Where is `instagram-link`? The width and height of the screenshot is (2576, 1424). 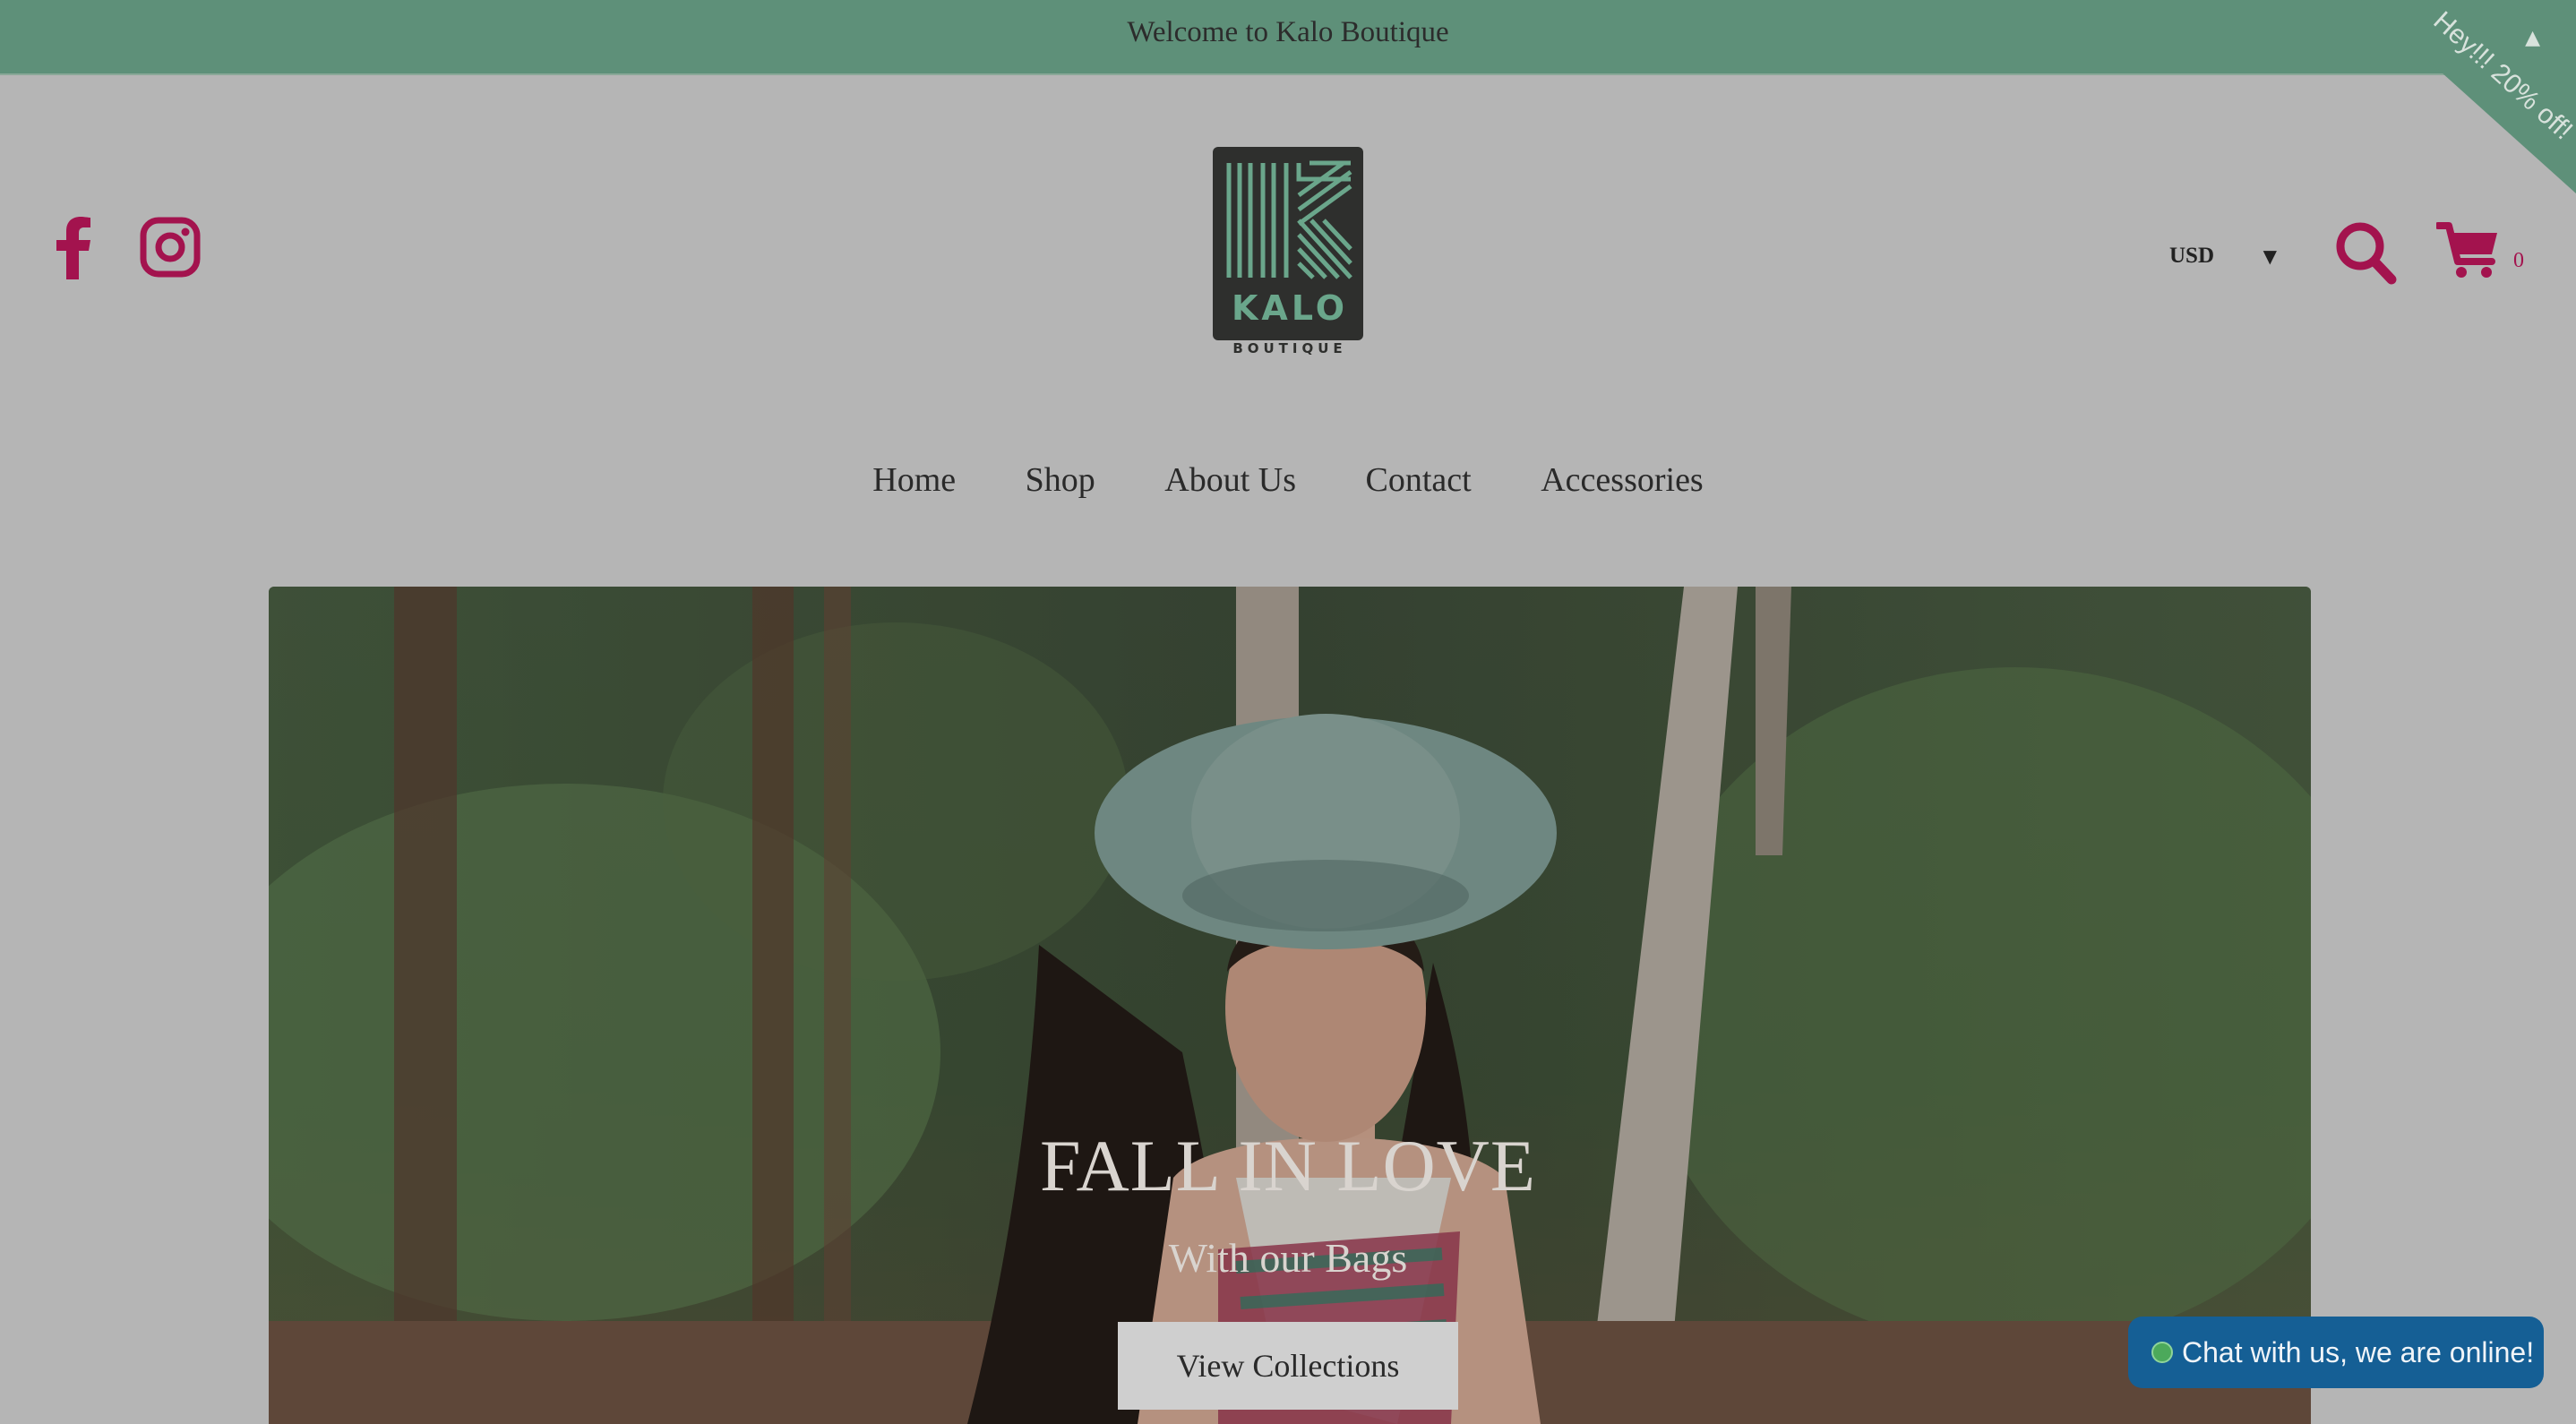 instagram-link is located at coordinates (170, 248).